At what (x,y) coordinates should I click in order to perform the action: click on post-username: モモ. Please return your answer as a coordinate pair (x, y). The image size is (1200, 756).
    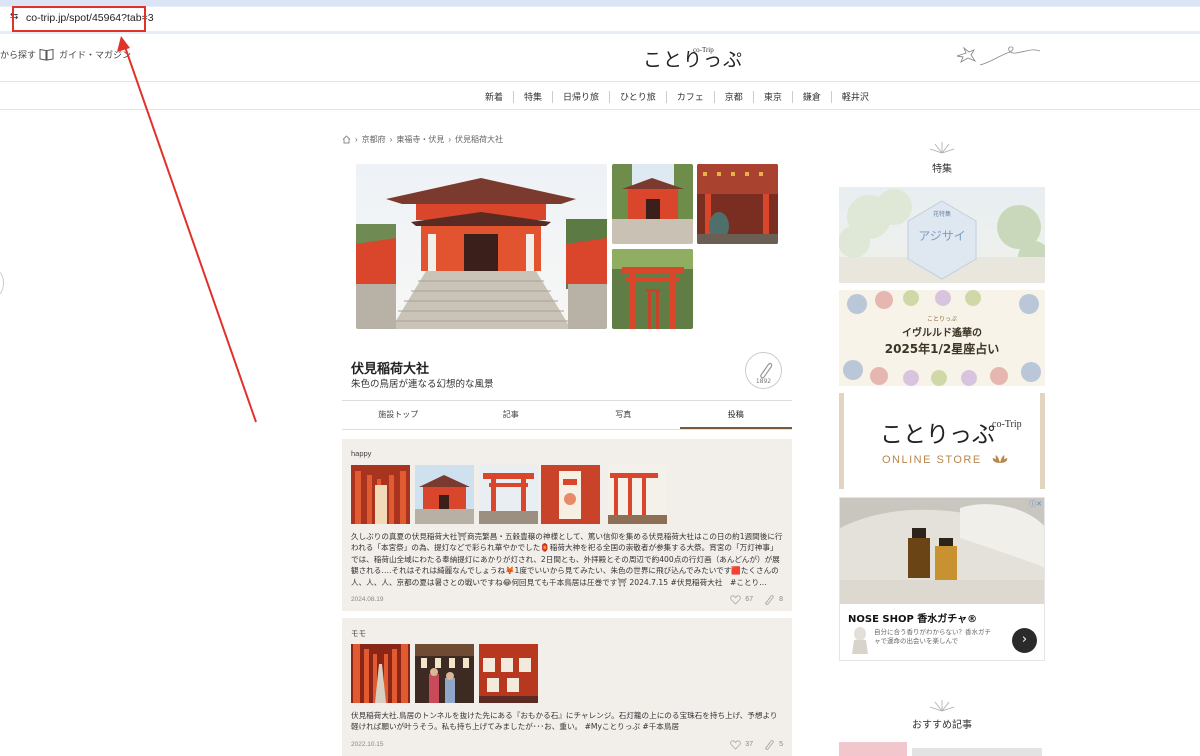
    Looking at the image, I should click on (358, 633).